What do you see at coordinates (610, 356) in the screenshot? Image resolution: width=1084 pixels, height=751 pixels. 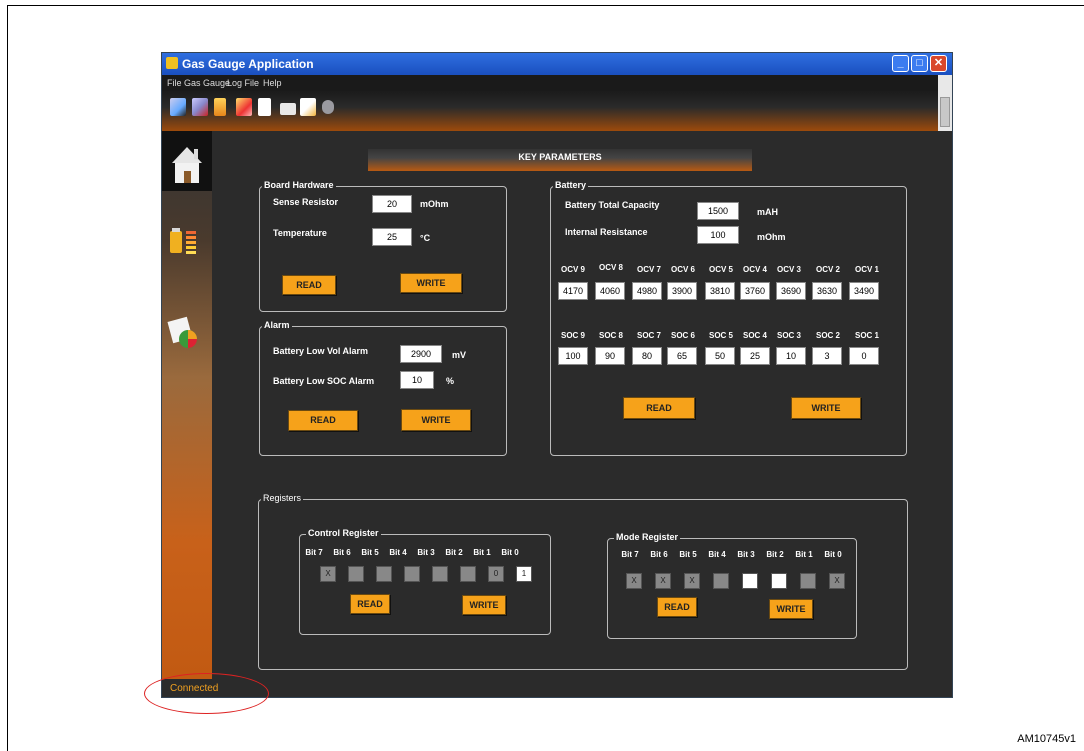 I see `soc-input: 90` at bounding box center [610, 356].